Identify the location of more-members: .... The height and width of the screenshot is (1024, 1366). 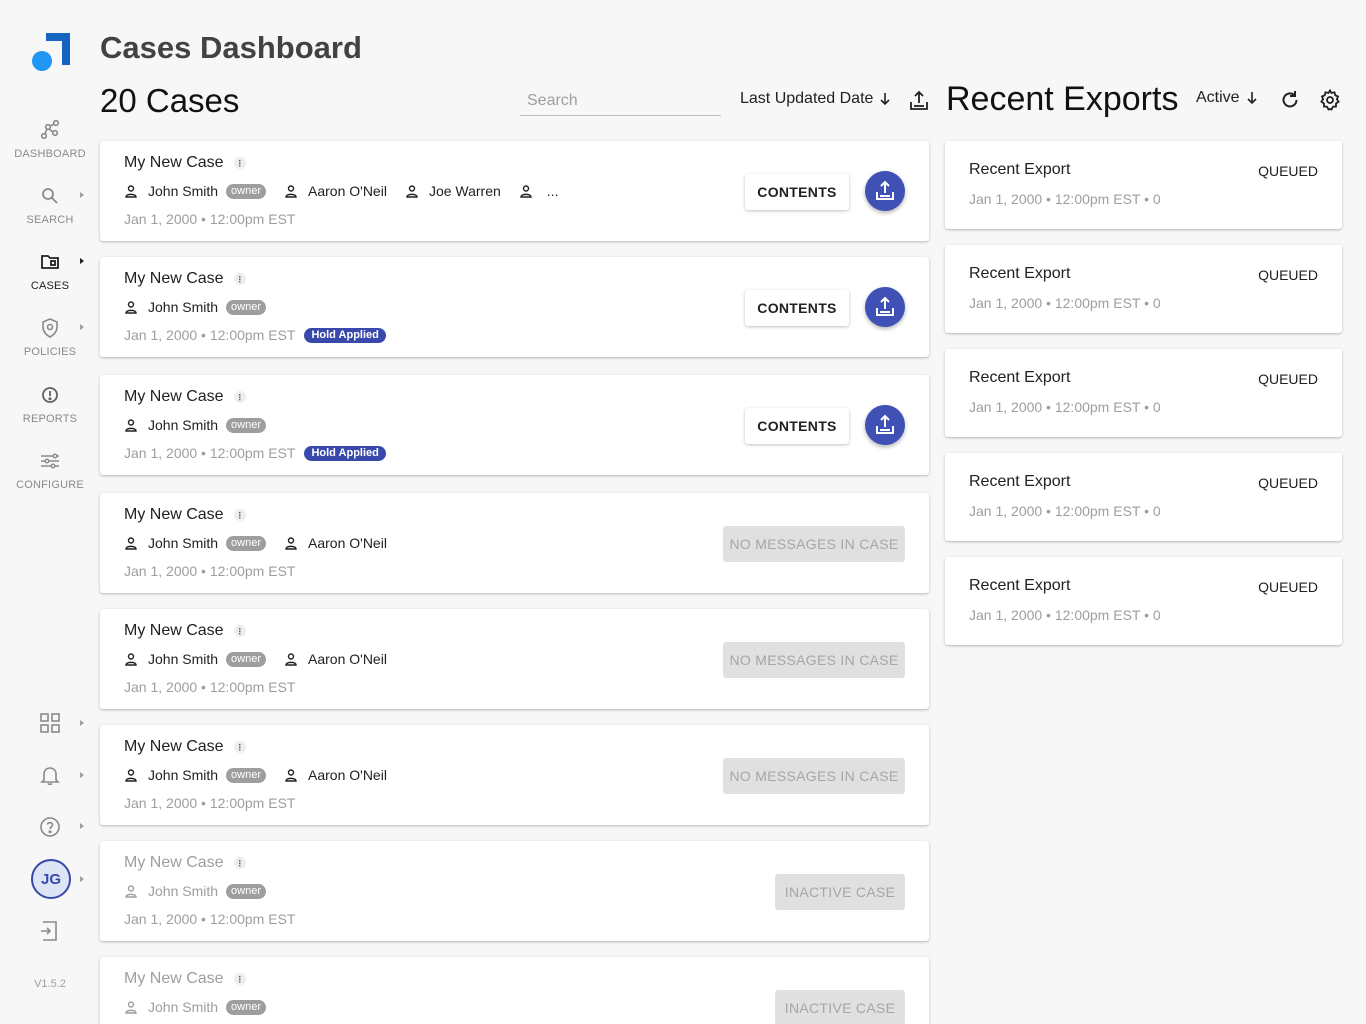
(552, 191).